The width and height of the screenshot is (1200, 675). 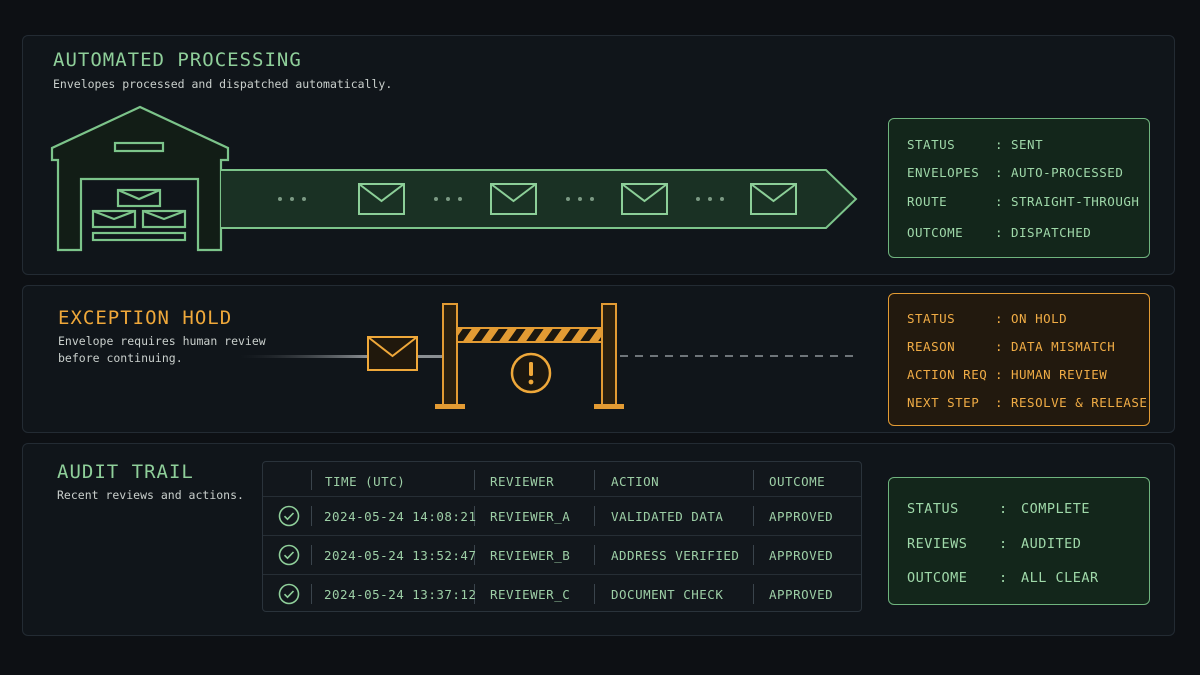 I want to click on reason-row: REASON: DATA MISMATCH, so click(x=1011, y=346).